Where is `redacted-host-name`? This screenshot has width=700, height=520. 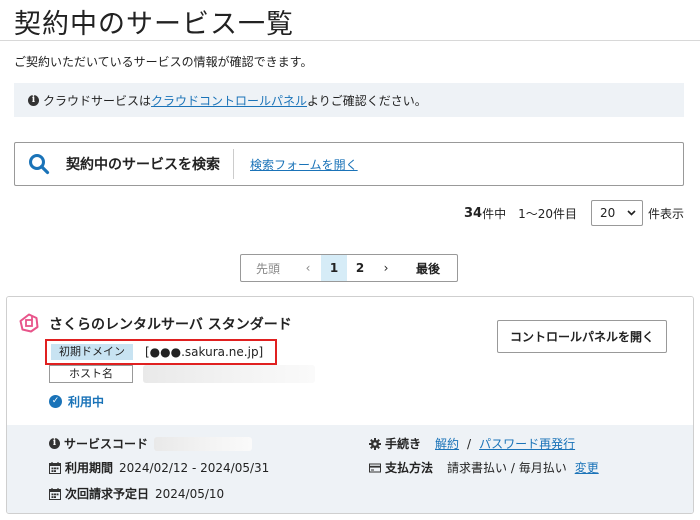
redacted-host-name is located at coordinates (229, 374).